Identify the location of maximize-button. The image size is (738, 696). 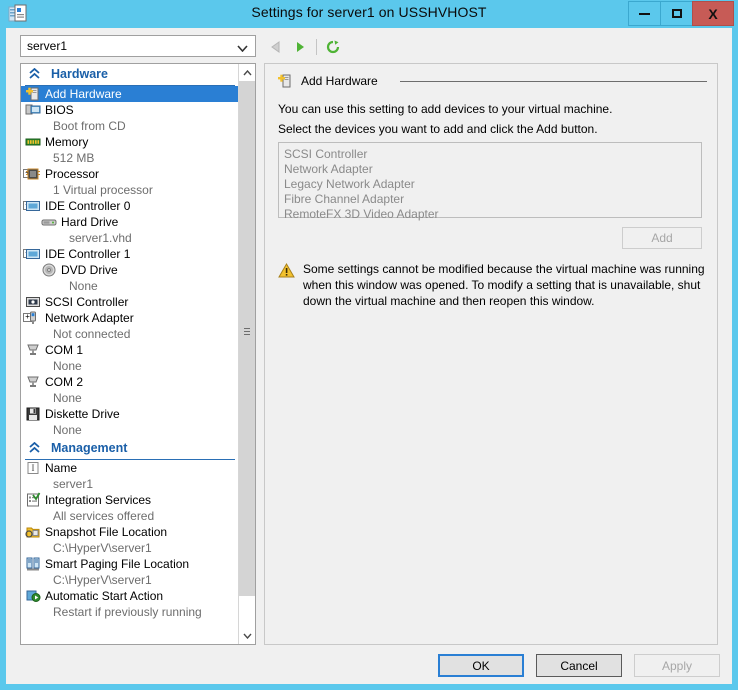
(676, 13).